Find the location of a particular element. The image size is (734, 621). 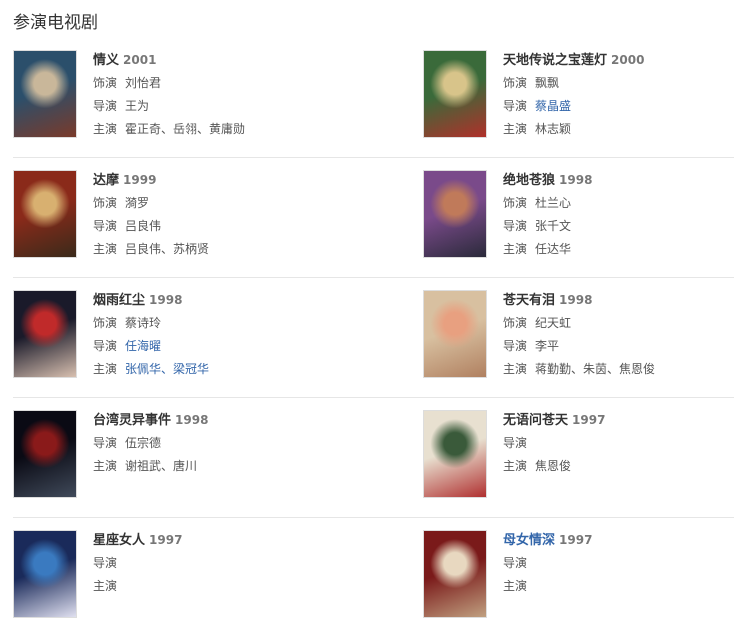

drama-title: 烟雨红尘 is located at coordinates (119, 300).